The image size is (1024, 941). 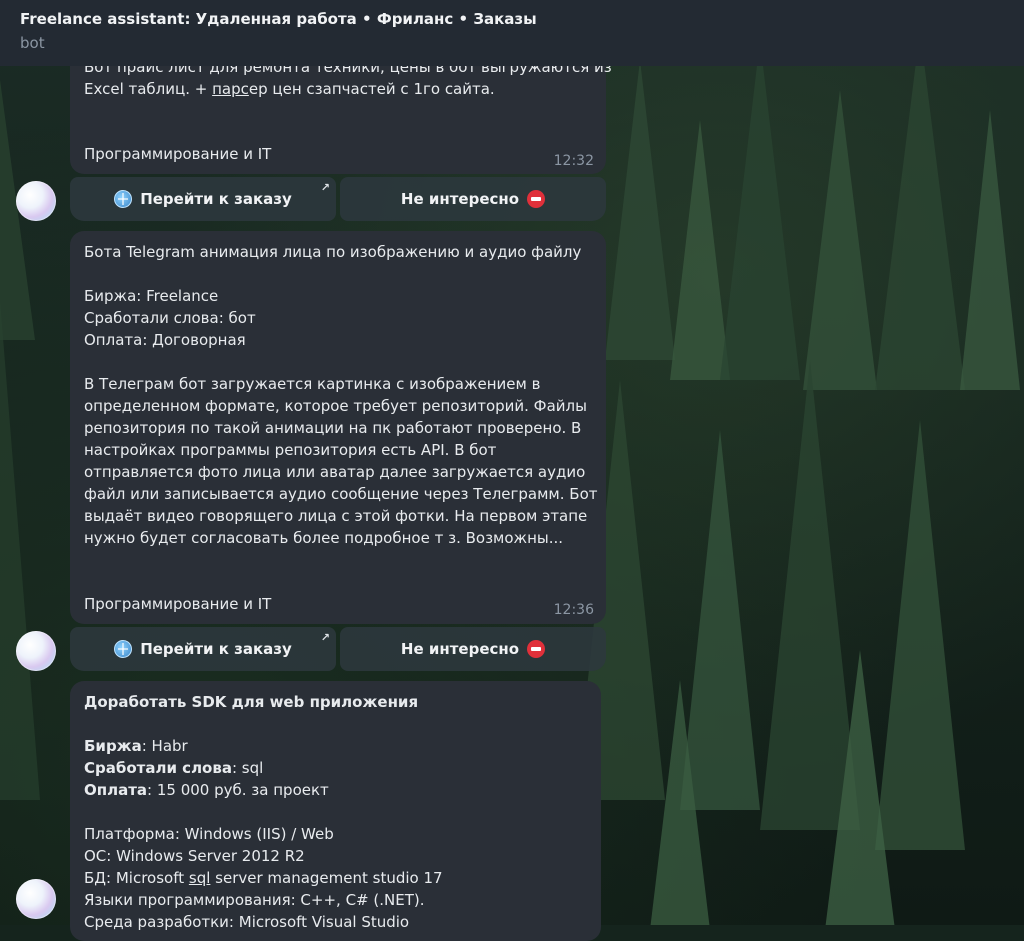 I want to click on keyword-link: sql, so click(x=200, y=878).